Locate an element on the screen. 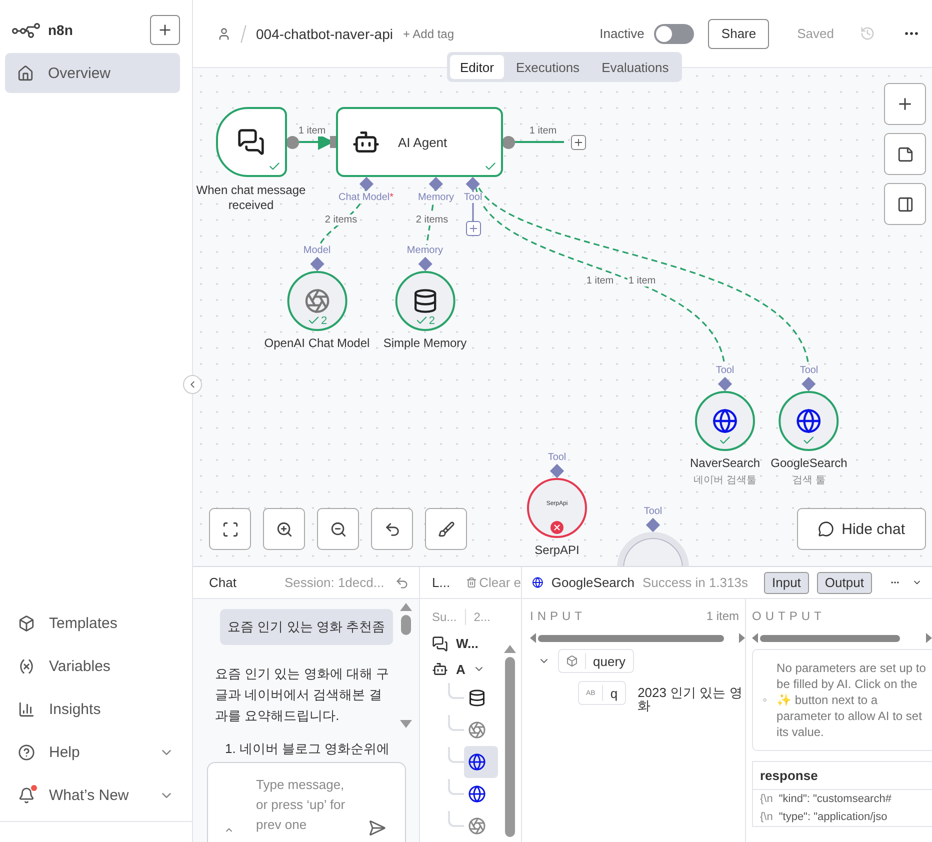  view-toggle: Input is located at coordinates (786, 583).